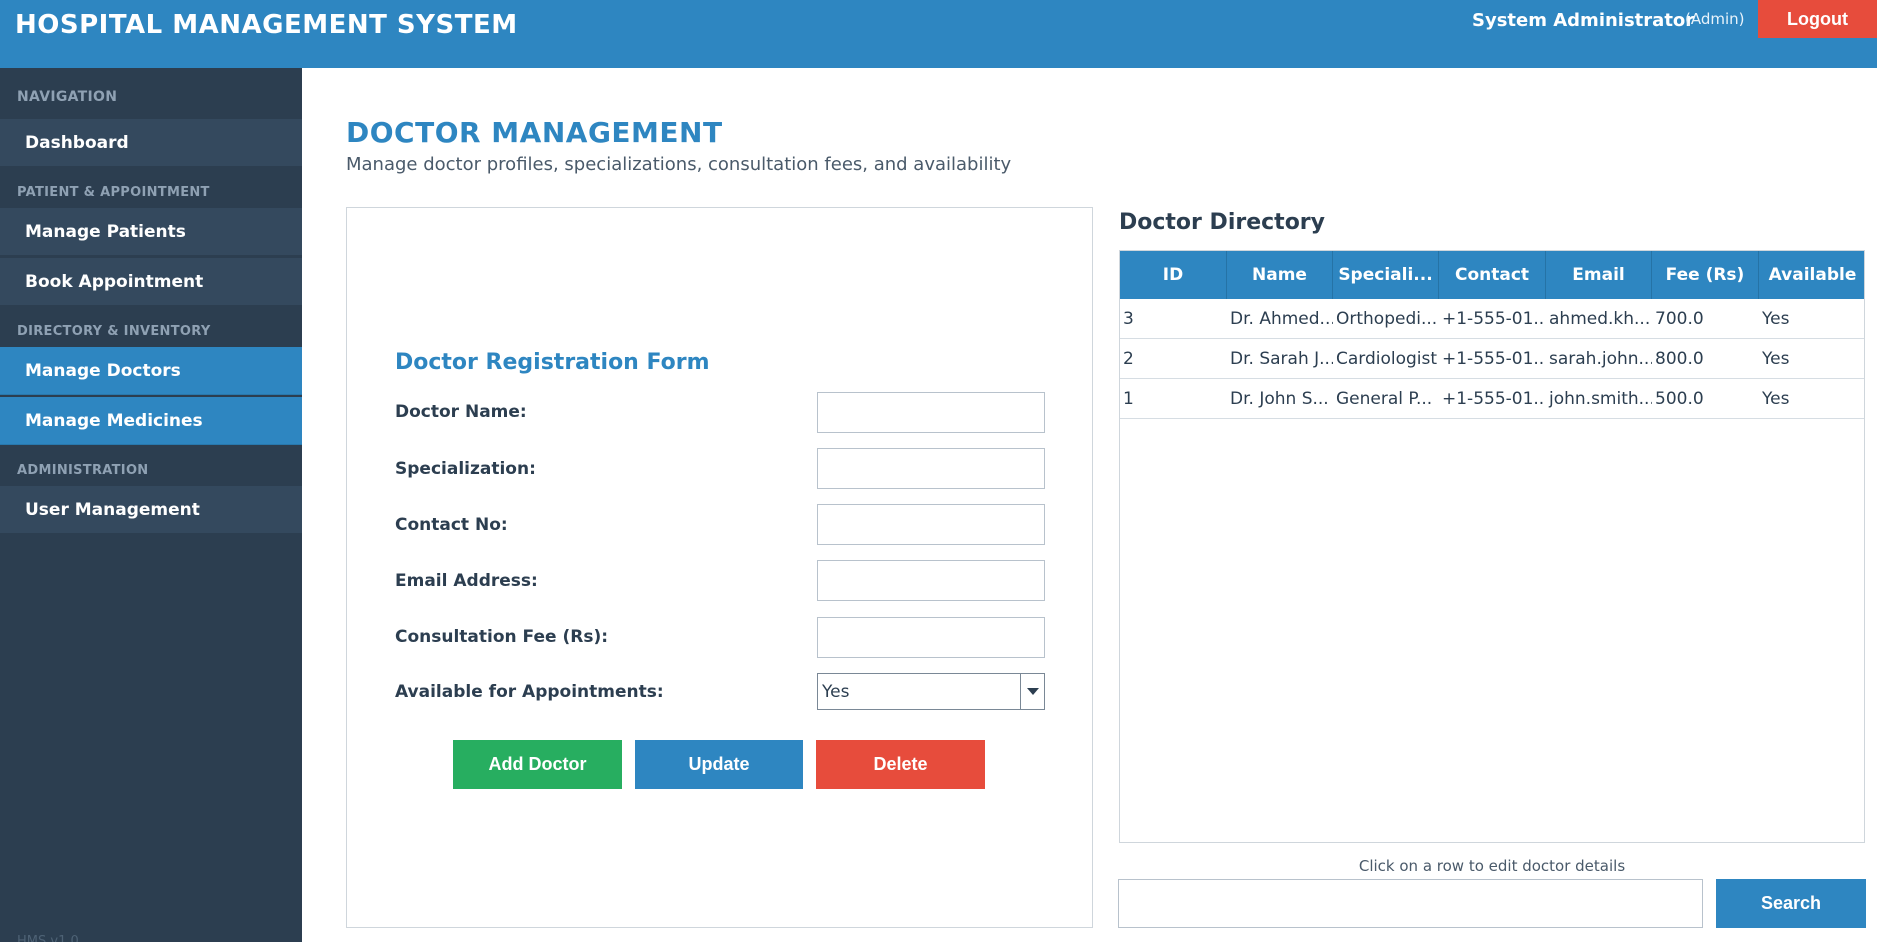 The image size is (1877, 942). What do you see at coordinates (83, 470) in the screenshot?
I see `nav-section-administration: ADMINISTRATION` at bounding box center [83, 470].